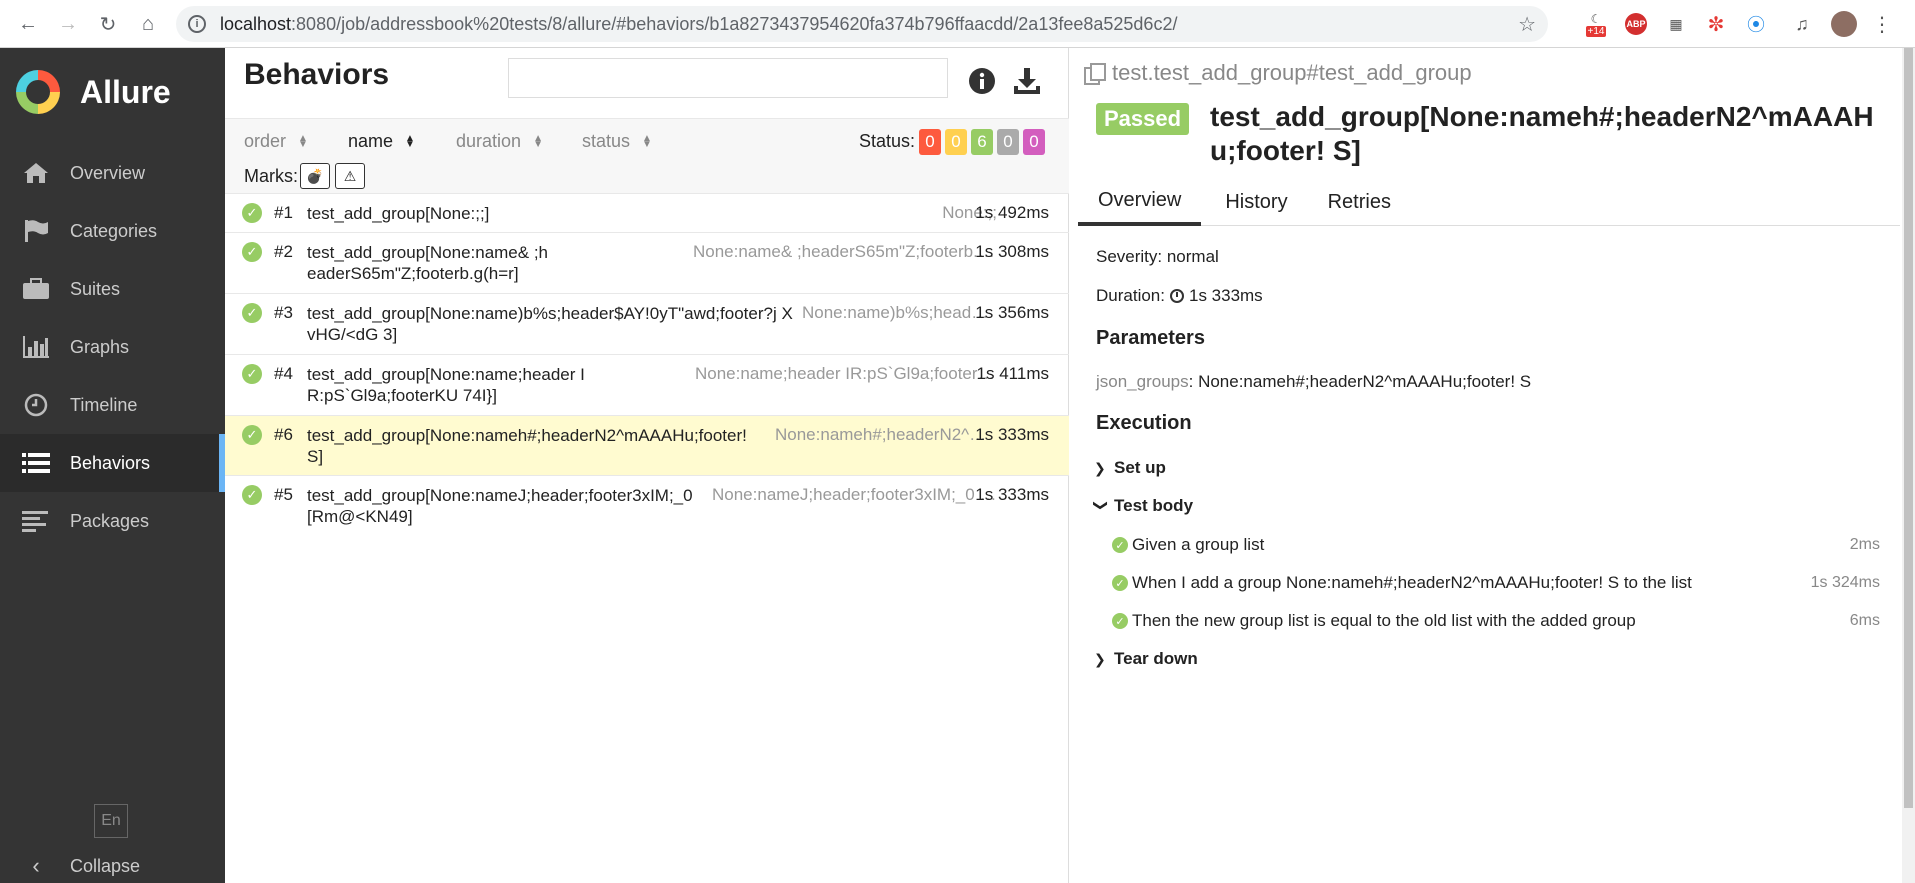 This screenshot has height=883, width=1915. What do you see at coordinates (1596, 24) in the screenshot?
I see `extension-moon-icon: ☾ +14` at bounding box center [1596, 24].